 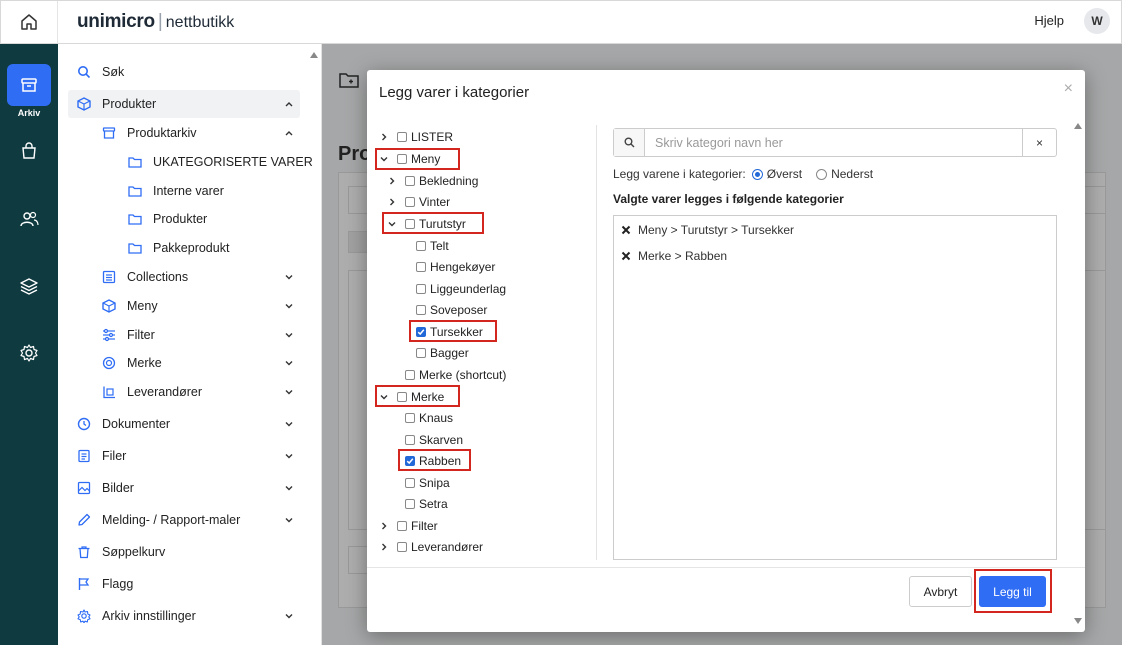 I want to click on sidebar-item-bilder: Bilder, so click(x=184, y=488).